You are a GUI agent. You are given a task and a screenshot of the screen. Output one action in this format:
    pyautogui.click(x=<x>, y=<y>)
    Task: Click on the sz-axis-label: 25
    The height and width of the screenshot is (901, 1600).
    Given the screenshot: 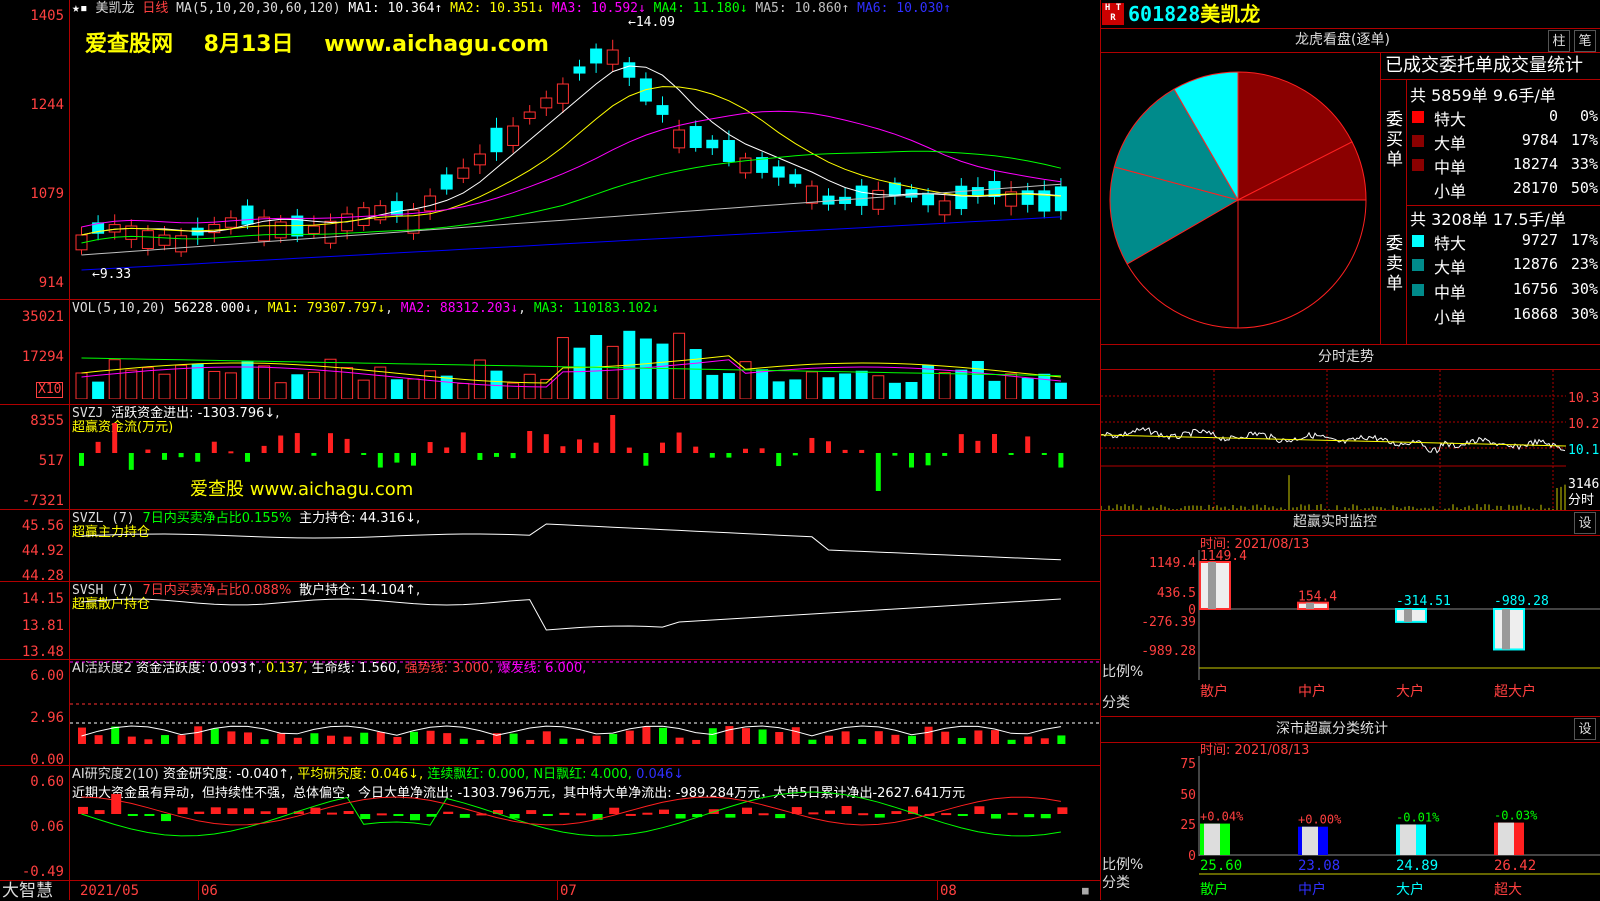 What is the action you would take?
    pyautogui.click(x=1188, y=825)
    